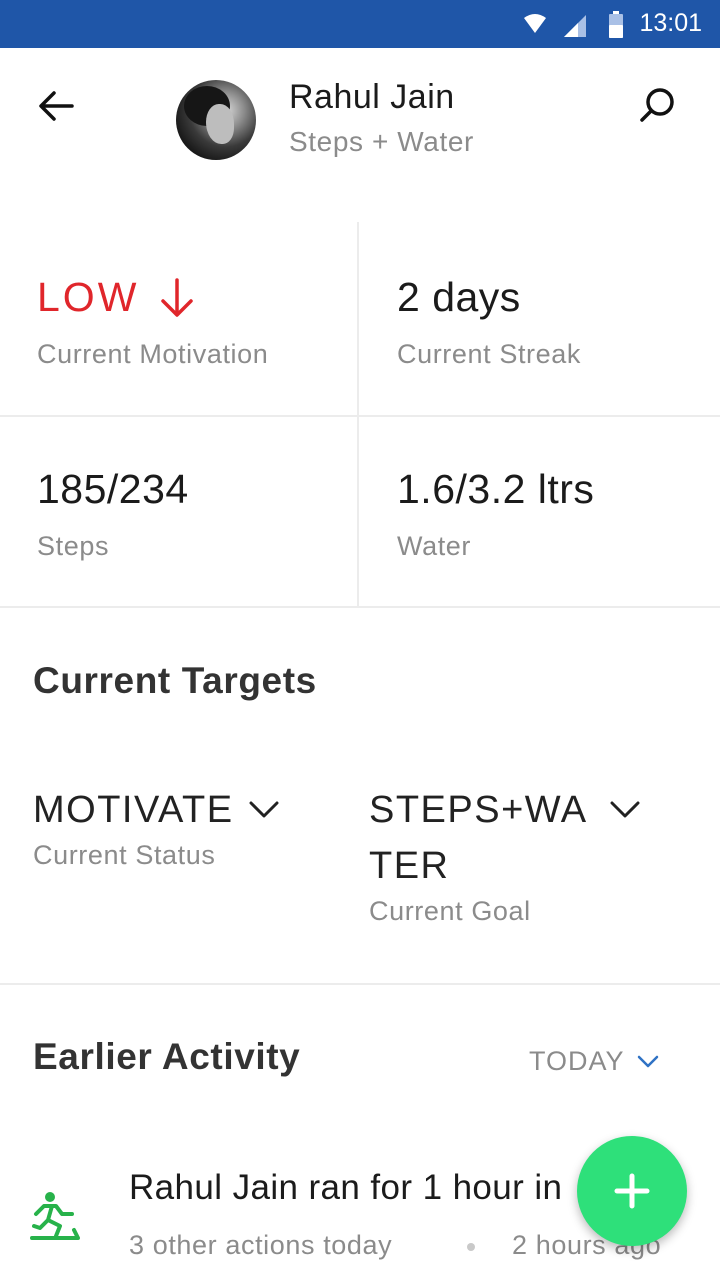  Describe the element at coordinates (478, 854) in the screenshot. I see `target-goal-dropdown: STEPS+WA TER Current Goal` at that location.